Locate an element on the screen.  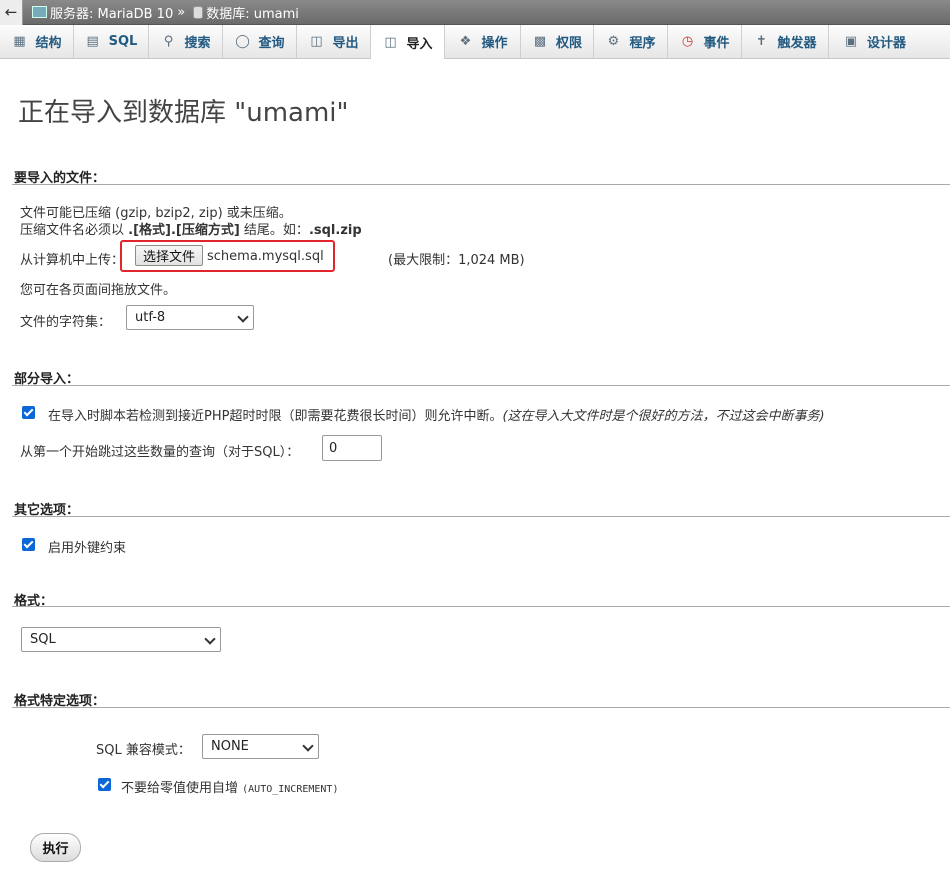
tab-query: ◯ 查询 is located at coordinates (260, 41).